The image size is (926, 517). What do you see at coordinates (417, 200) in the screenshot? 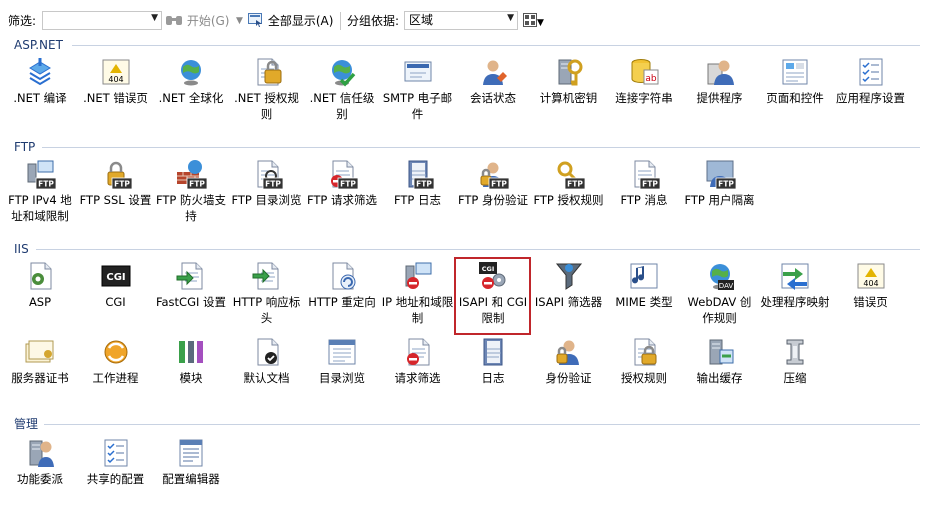
I see `feature-label: FTP 日志` at bounding box center [417, 200].